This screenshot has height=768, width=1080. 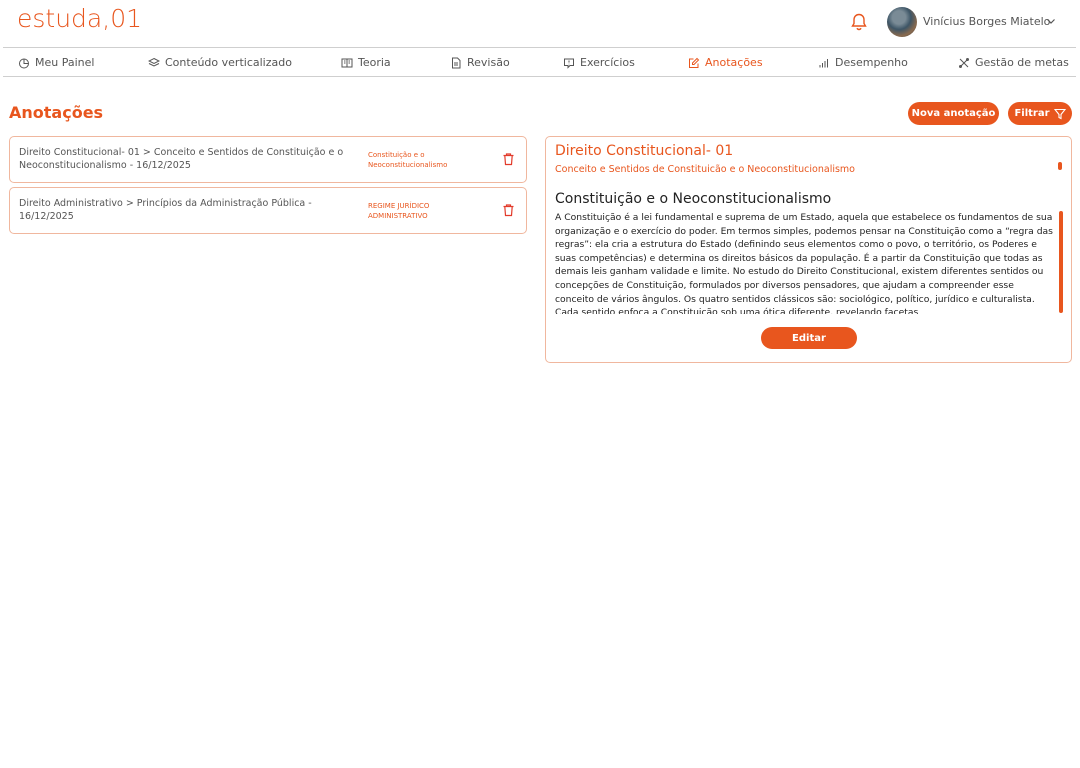 What do you see at coordinates (1022, 62) in the screenshot?
I see `nav-label: Gestão de metas` at bounding box center [1022, 62].